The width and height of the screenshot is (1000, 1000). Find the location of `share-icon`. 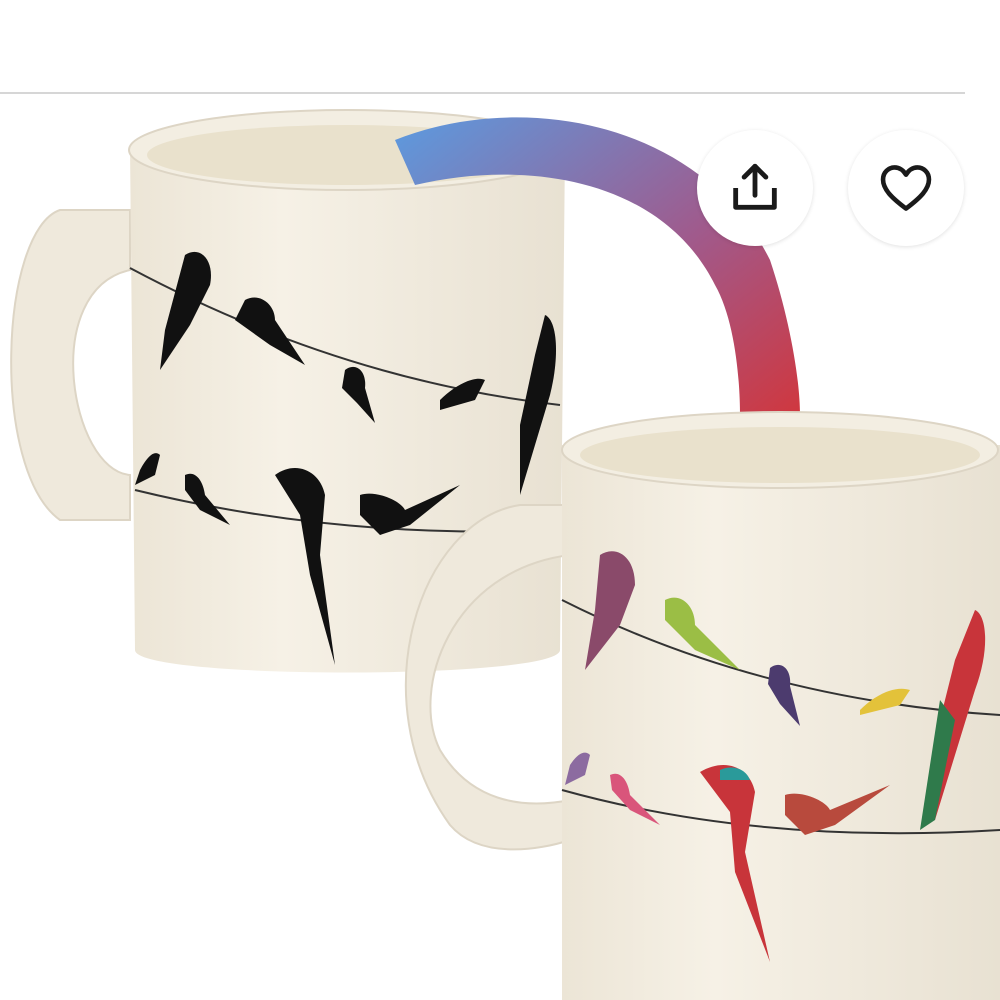

share-icon is located at coordinates (755, 186).